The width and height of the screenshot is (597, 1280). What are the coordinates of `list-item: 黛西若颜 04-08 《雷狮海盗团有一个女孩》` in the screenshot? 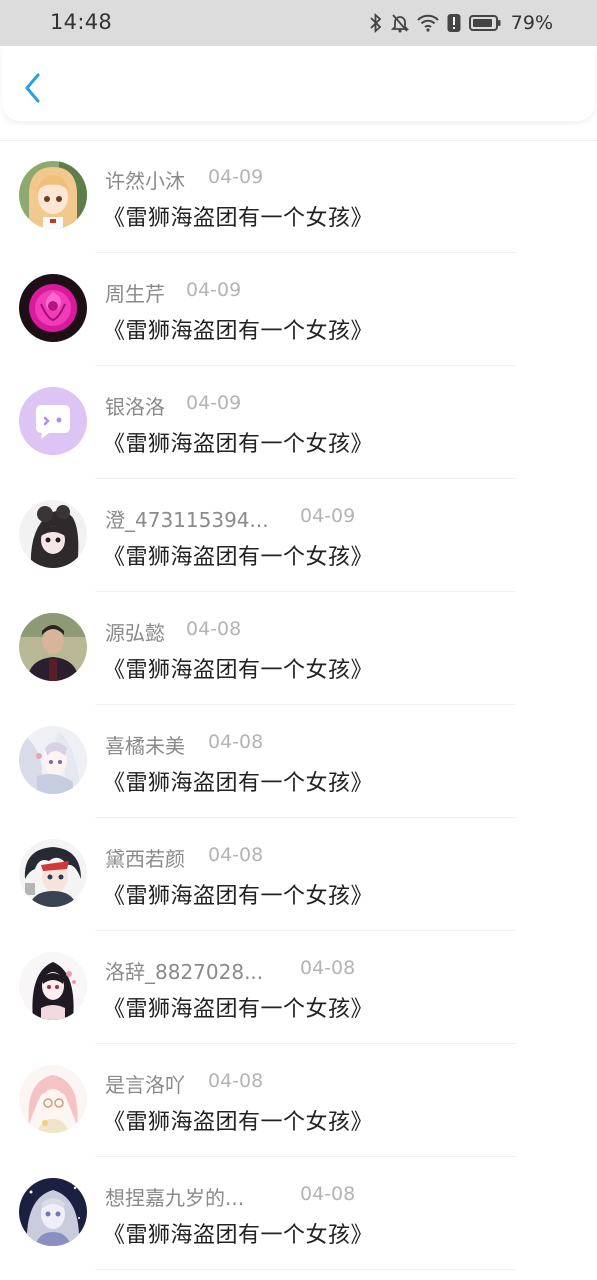 It's located at (298, 874).